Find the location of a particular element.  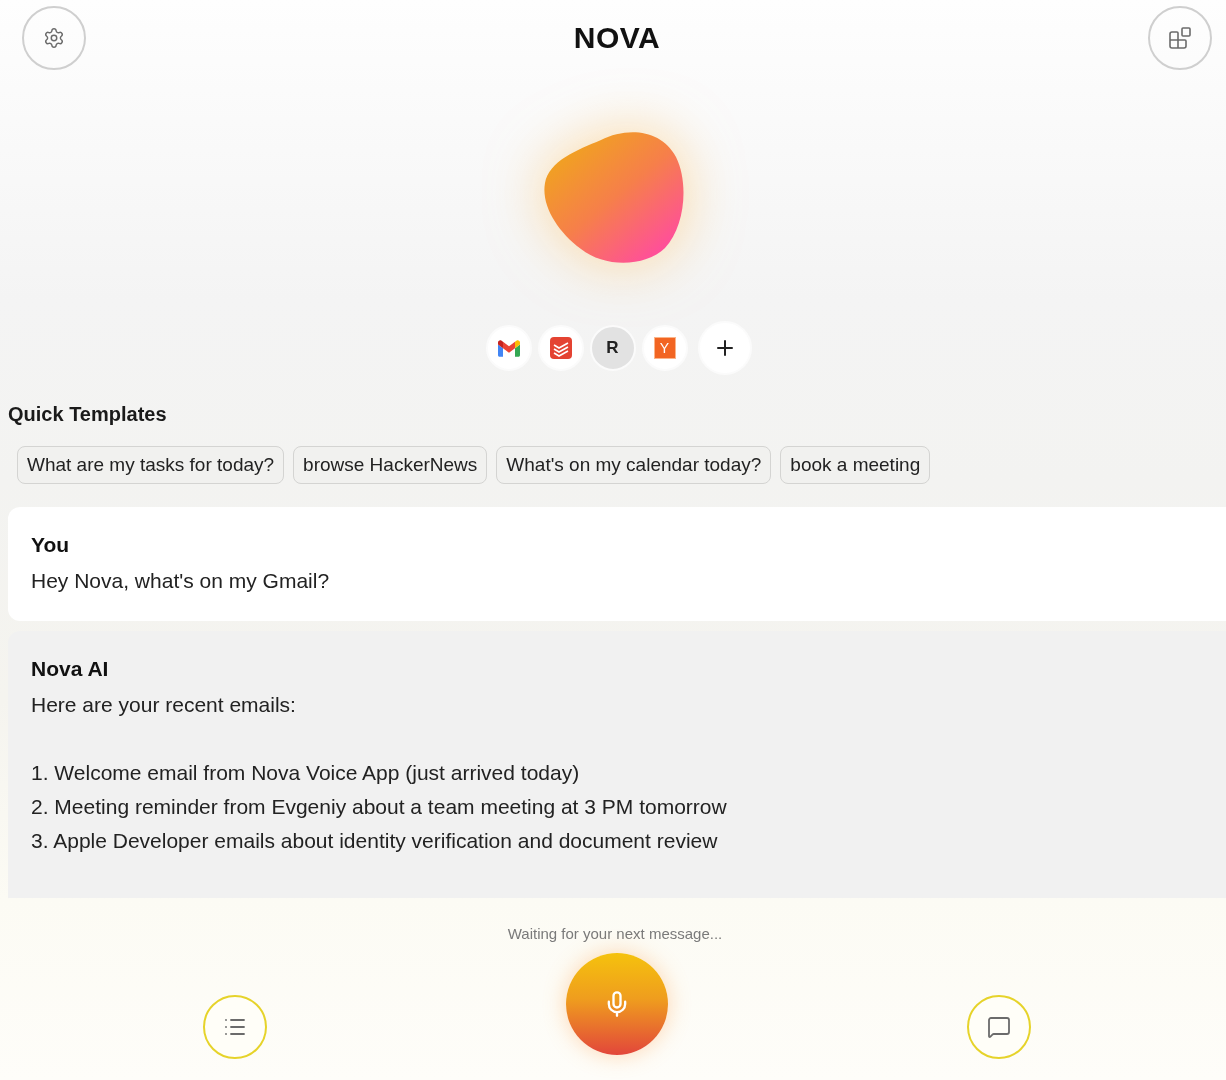

integration-button: R is located at coordinates (612, 348).